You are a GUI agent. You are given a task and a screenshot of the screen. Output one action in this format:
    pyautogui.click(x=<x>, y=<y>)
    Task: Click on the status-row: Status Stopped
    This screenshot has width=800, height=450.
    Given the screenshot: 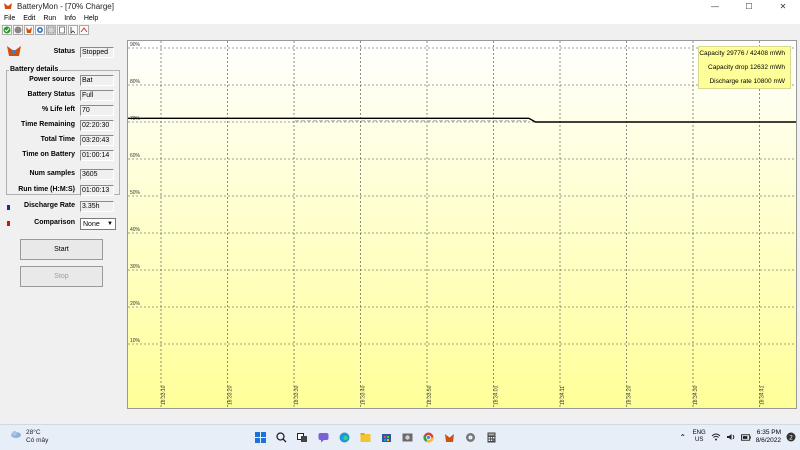 What is the action you would take?
    pyautogui.click(x=61, y=52)
    